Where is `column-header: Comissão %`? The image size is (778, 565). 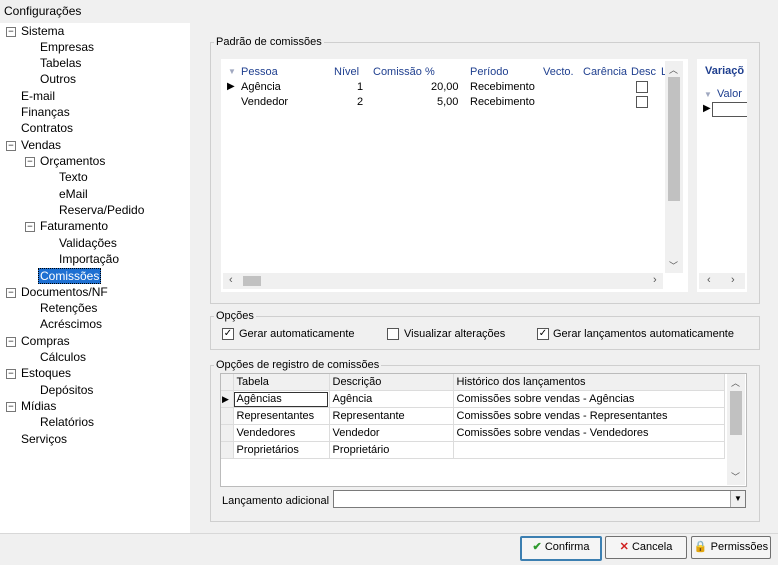 column-header: Comissão % is located at coordinates (404, 72).